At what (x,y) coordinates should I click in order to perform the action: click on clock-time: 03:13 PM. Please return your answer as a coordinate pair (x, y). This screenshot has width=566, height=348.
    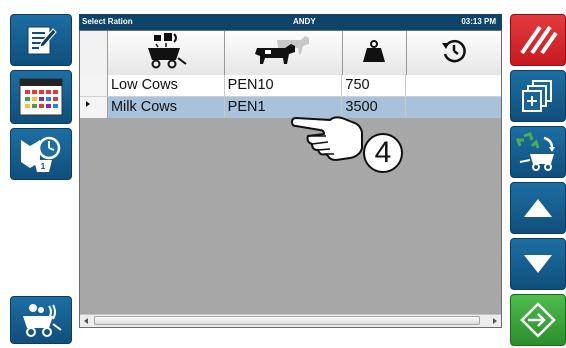
    Looking at the image, I should click on (478, 21).